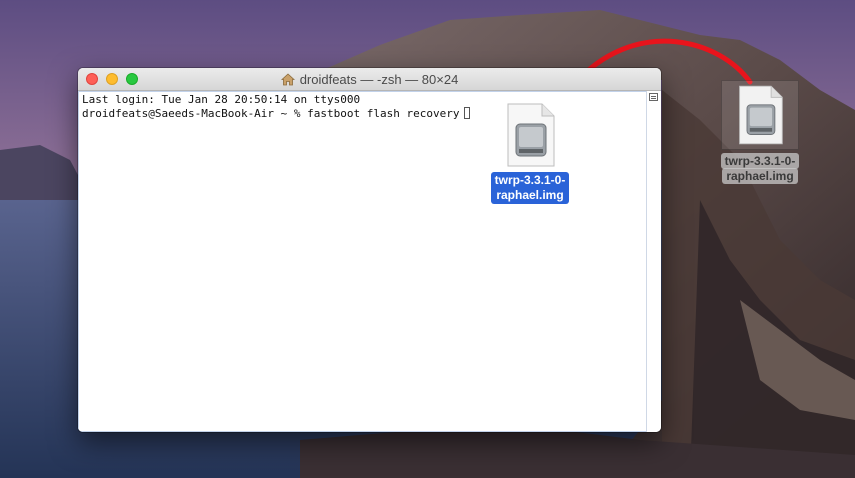  I want to click on window-title-area: droidfeats — -zsh — 80×24, so click(369, 79).